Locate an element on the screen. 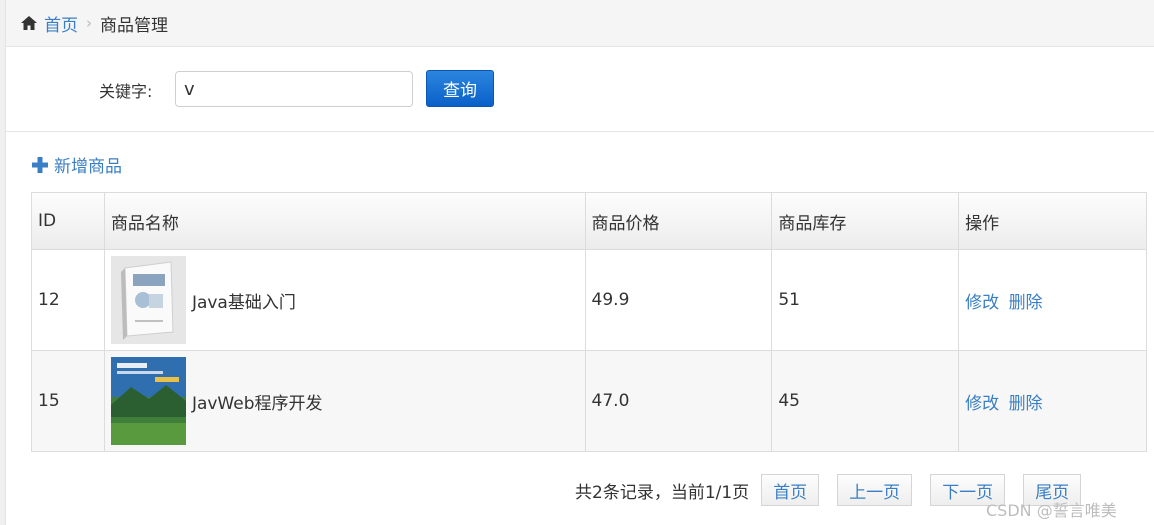 This screenshot has width=1154, height=525. cell-stock: 51 is located at coordinates (865, 300).